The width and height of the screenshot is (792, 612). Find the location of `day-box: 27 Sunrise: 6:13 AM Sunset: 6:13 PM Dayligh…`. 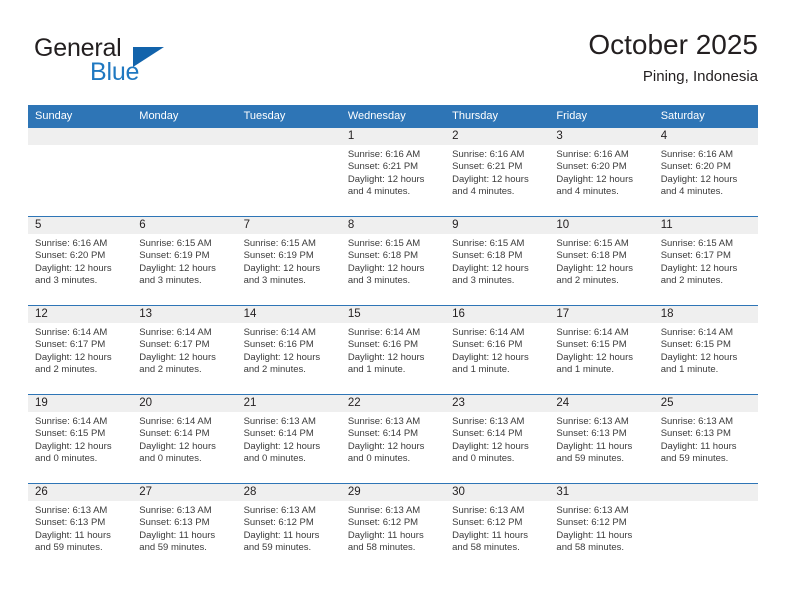

day-box: 27 Sunrise: 6:13 AM Sunset: 6:13 PM Dayligh… is located at coordinates (184, 528).